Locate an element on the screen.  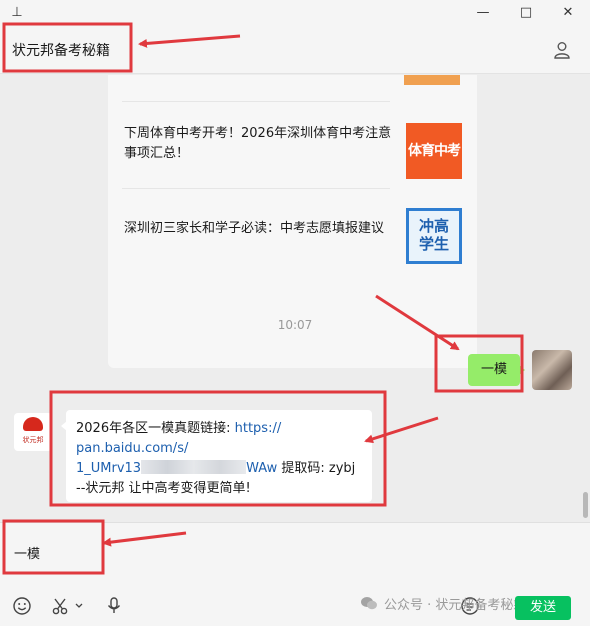
maximize-icon: □ is located at coordinates (526, 13).